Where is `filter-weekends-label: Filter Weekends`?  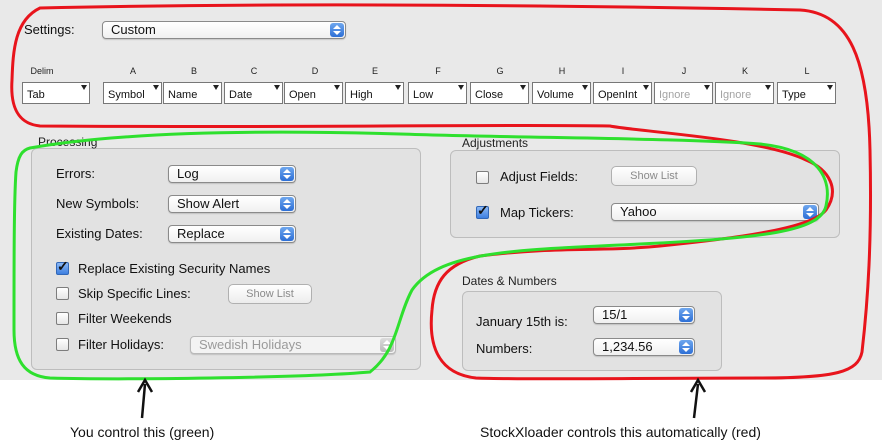 filter-weekends-label: Filter Weekends is located at coordinates (125, 318).